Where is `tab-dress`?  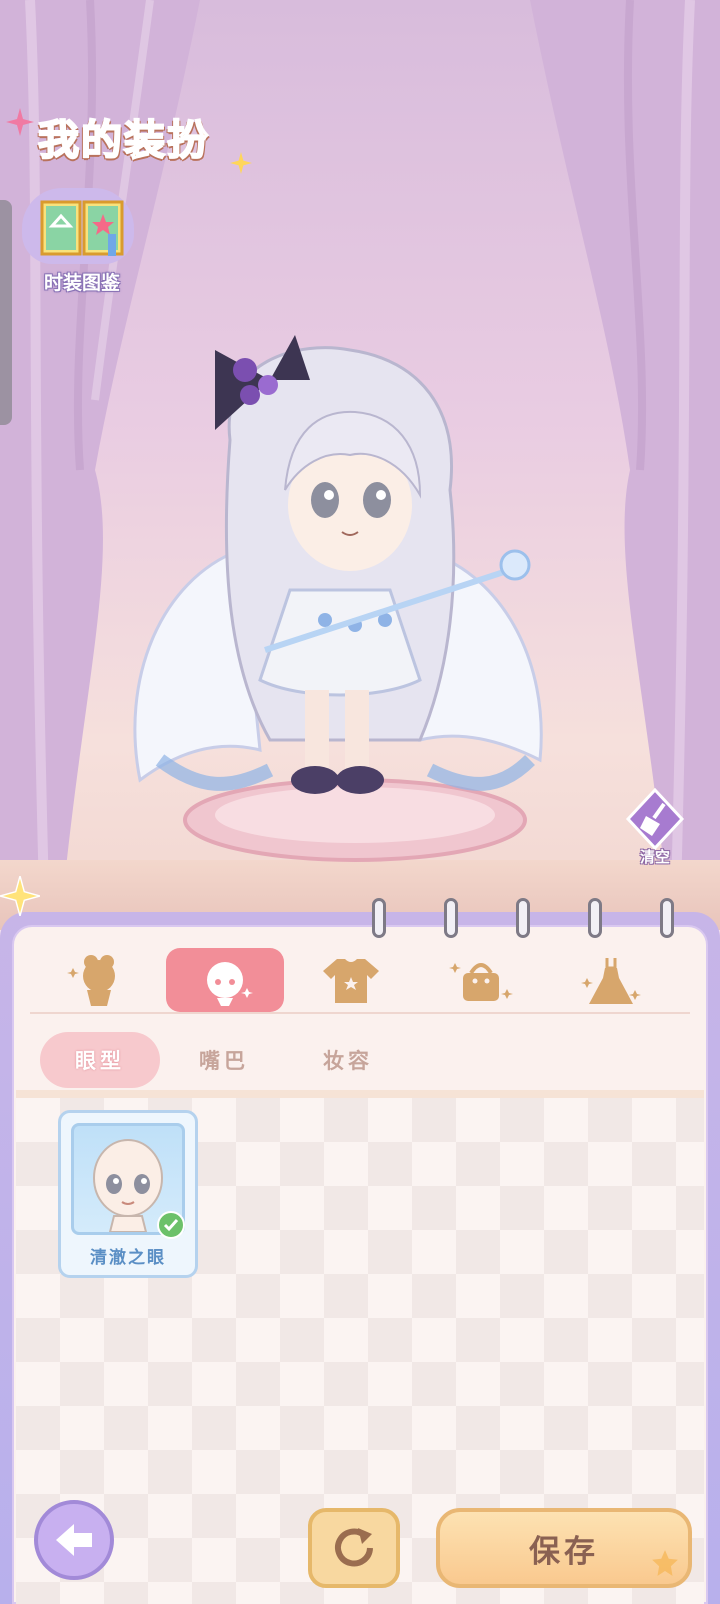
tab-dress is located at coordinates (611, 980).